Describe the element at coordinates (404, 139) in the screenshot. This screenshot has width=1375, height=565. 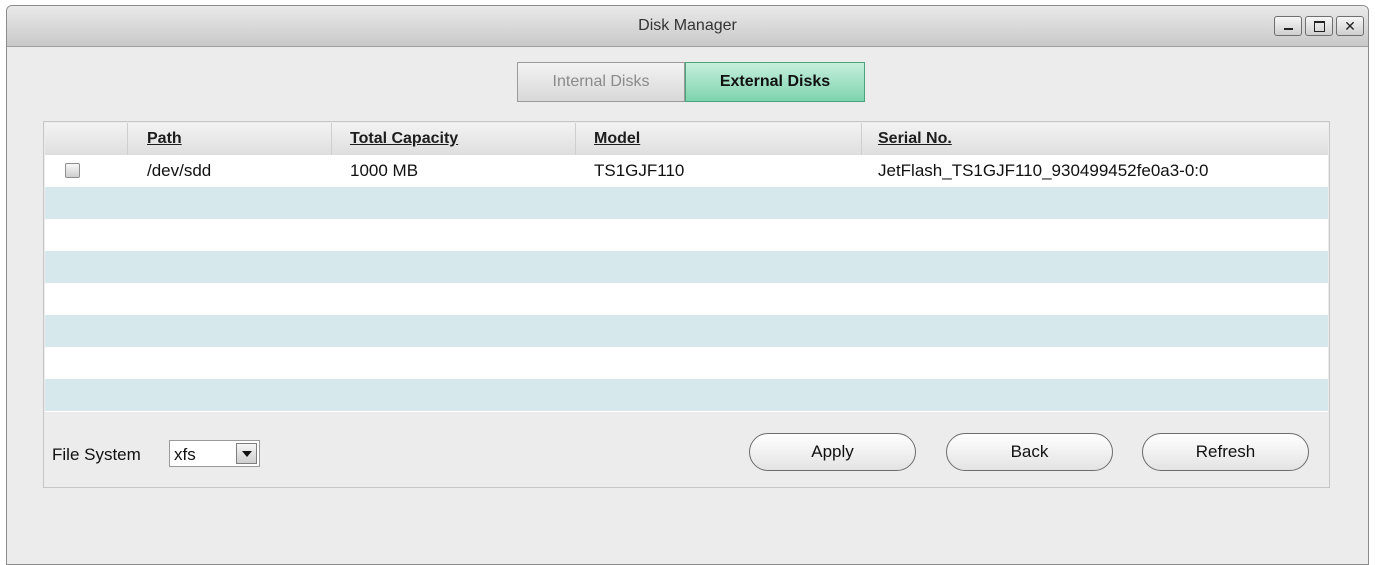
I see `column-header-total-capacity: Total Capacity` at that location.